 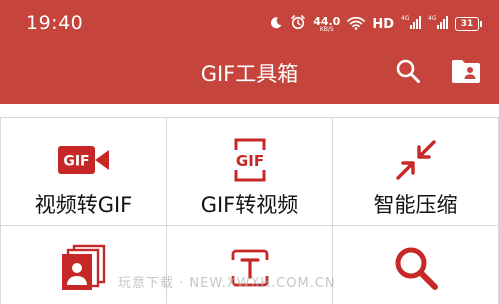 What do you see at coordinates (250, 265) in the screenshot?
I see `tool-text` at bounding box center [250, 265].